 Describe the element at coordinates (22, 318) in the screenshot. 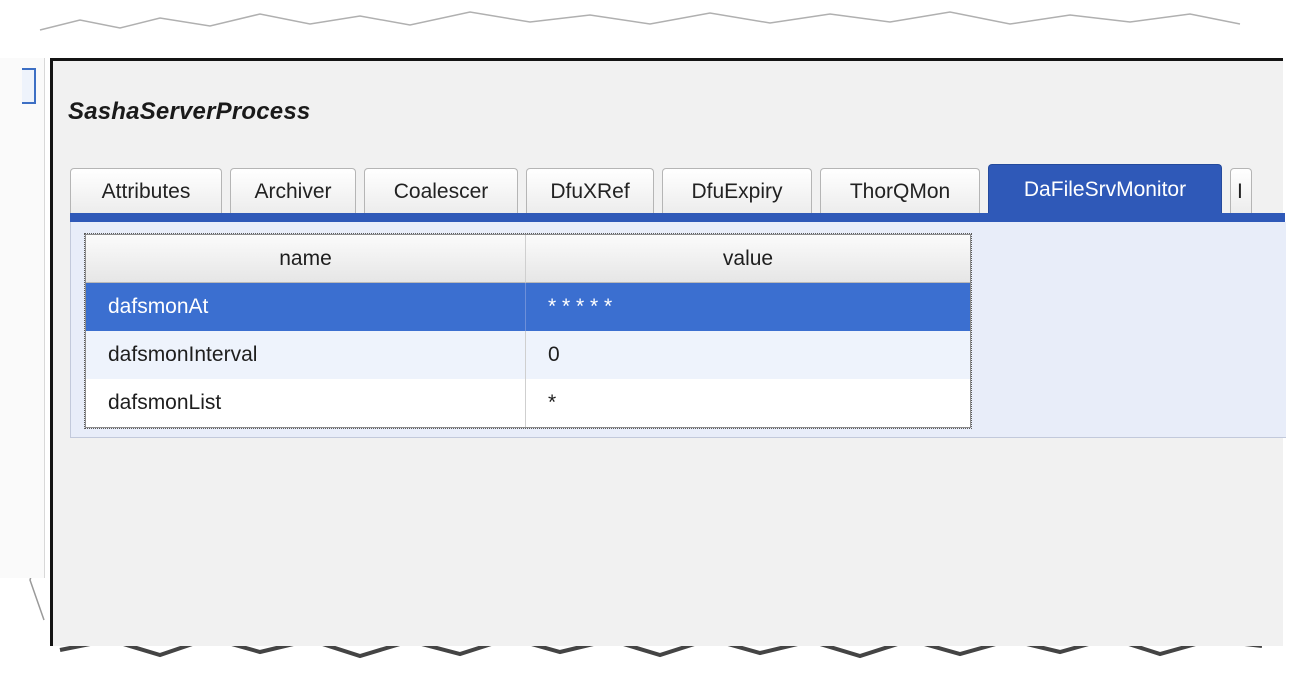

I see `left-side-strip` at that location.